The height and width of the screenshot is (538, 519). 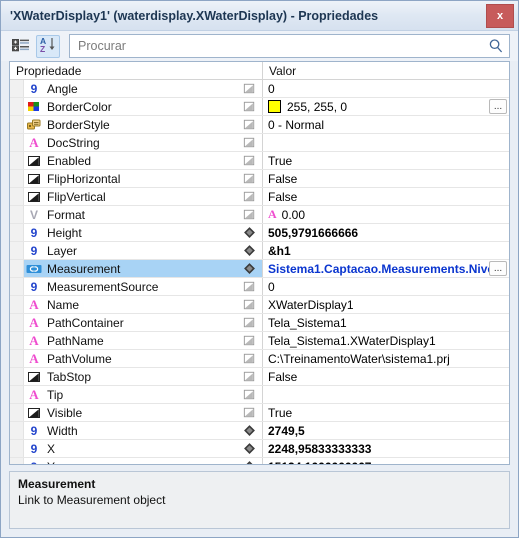 I want to click on property-name-cell: 9X, so click(x=136, y=448).